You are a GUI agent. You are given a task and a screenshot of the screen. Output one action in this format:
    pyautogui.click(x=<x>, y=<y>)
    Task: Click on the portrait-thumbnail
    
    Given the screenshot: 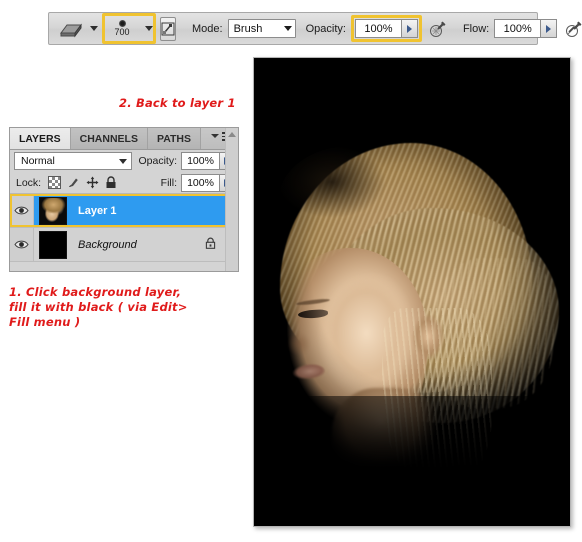 What is the action you would take?
    pyautogui.click(x=53, y=210)
    